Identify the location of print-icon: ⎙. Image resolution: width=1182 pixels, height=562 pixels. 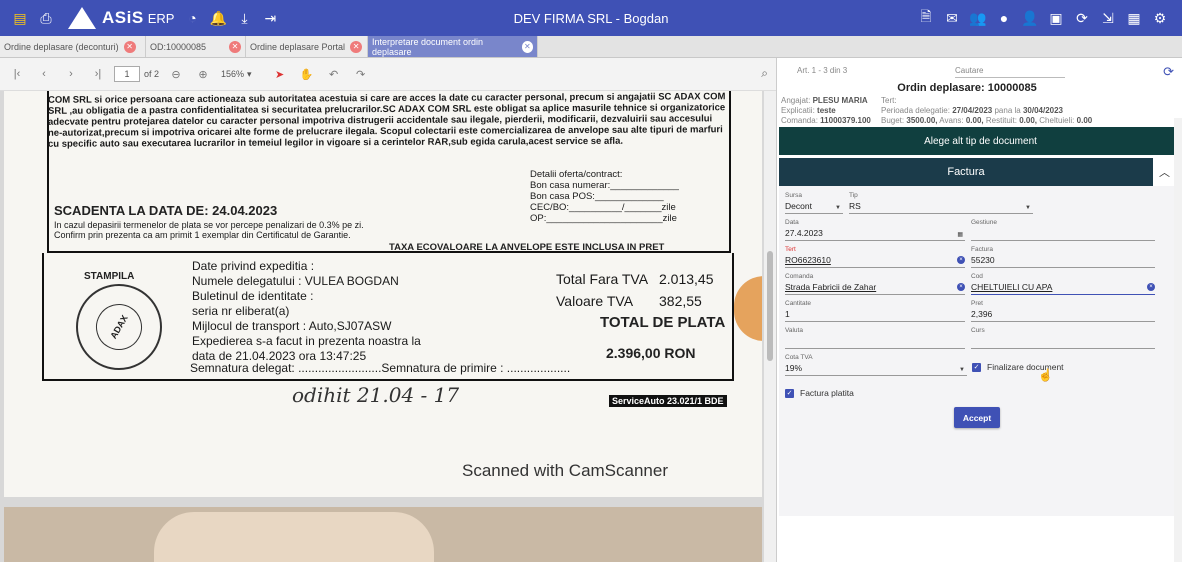
(46, 18).